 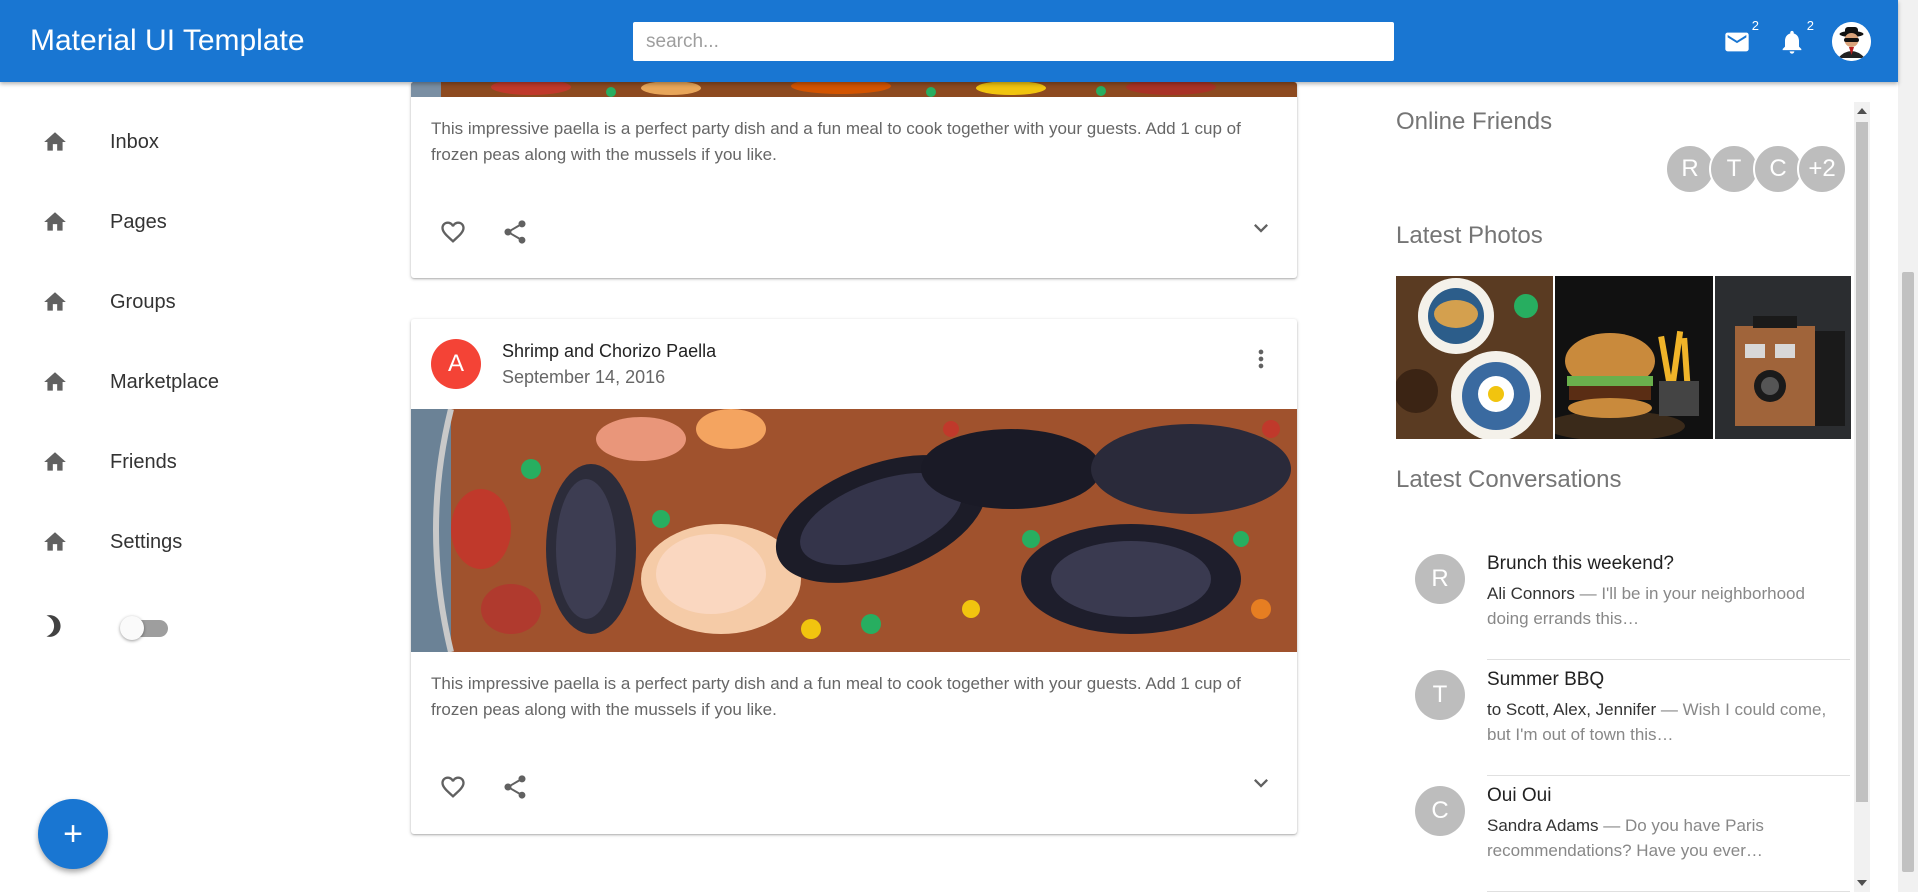 I want to click on toggle-thumb, so click(x=132, y=628).